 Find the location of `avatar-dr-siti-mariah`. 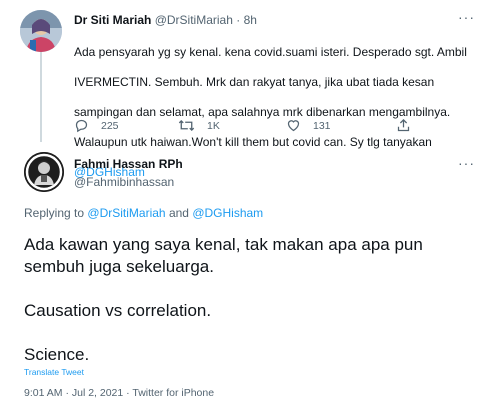

avatar-dr-siti-mariah is located at coordinates (41, 31).